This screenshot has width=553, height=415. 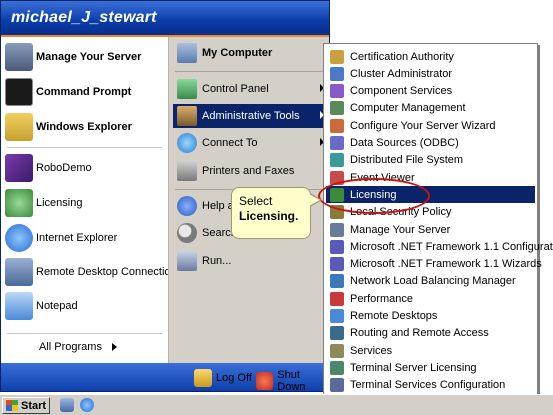 I want to click on submenu-item: Component Services, so click(x=430, y=91).